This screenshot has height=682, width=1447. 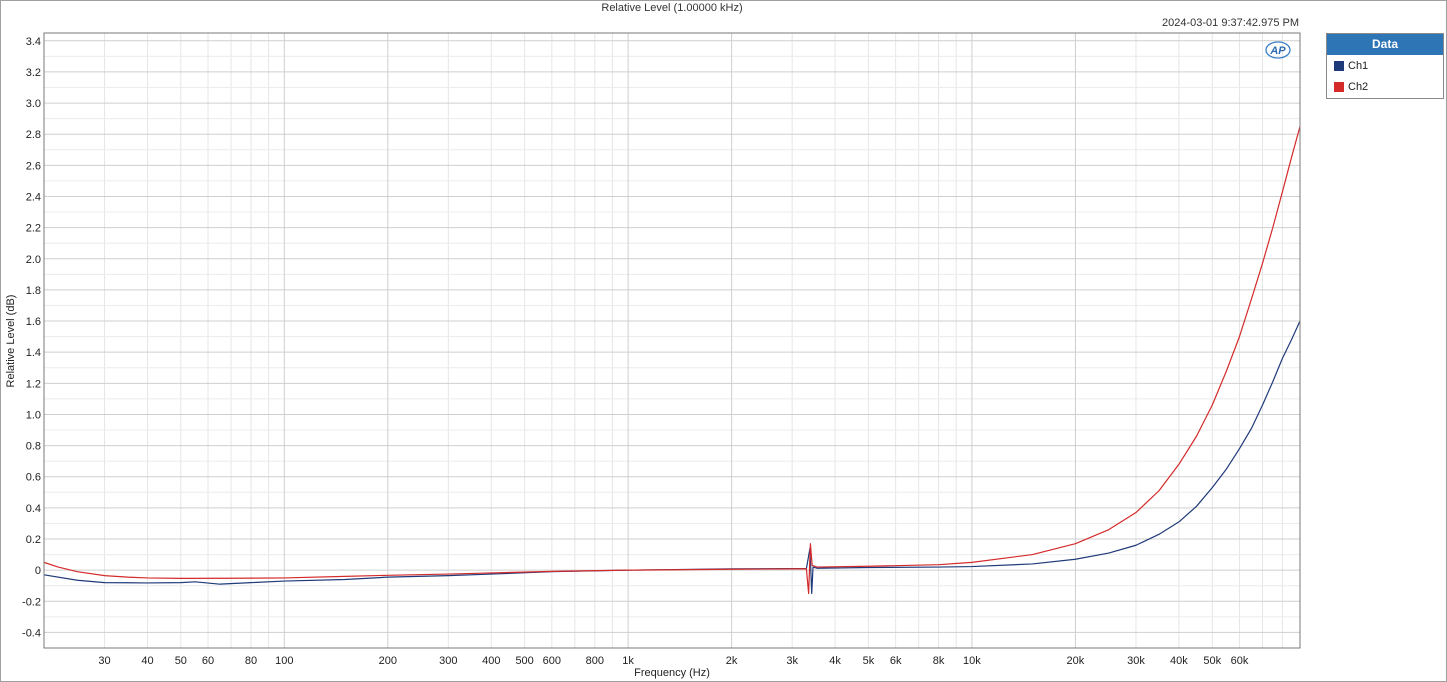 I want to click on legend-swatch-ch1, so click(x=1339, y=65).